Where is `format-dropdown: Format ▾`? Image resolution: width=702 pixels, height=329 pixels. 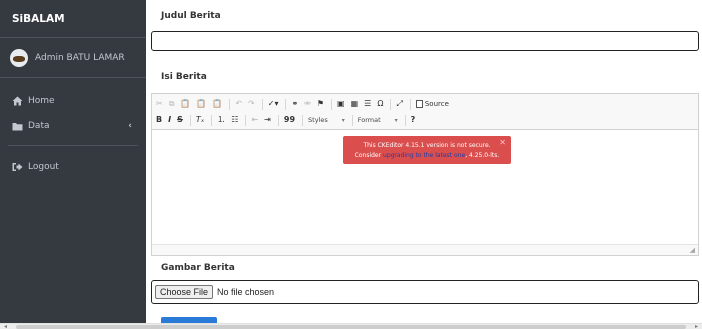 format-dropdown: Format ▾ is located at coordinates (378, 120).